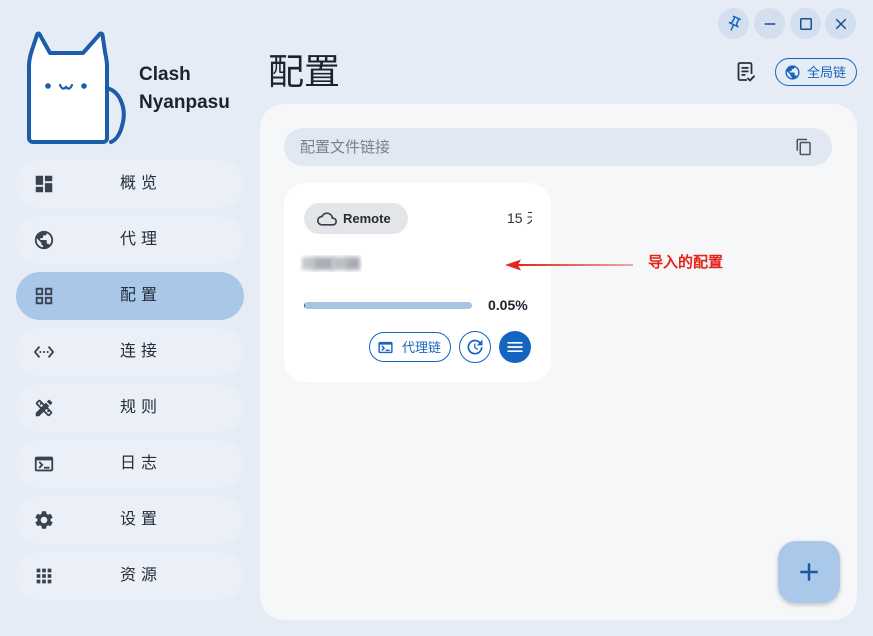  I want to click on dashboard-icon, so click(44, 184).